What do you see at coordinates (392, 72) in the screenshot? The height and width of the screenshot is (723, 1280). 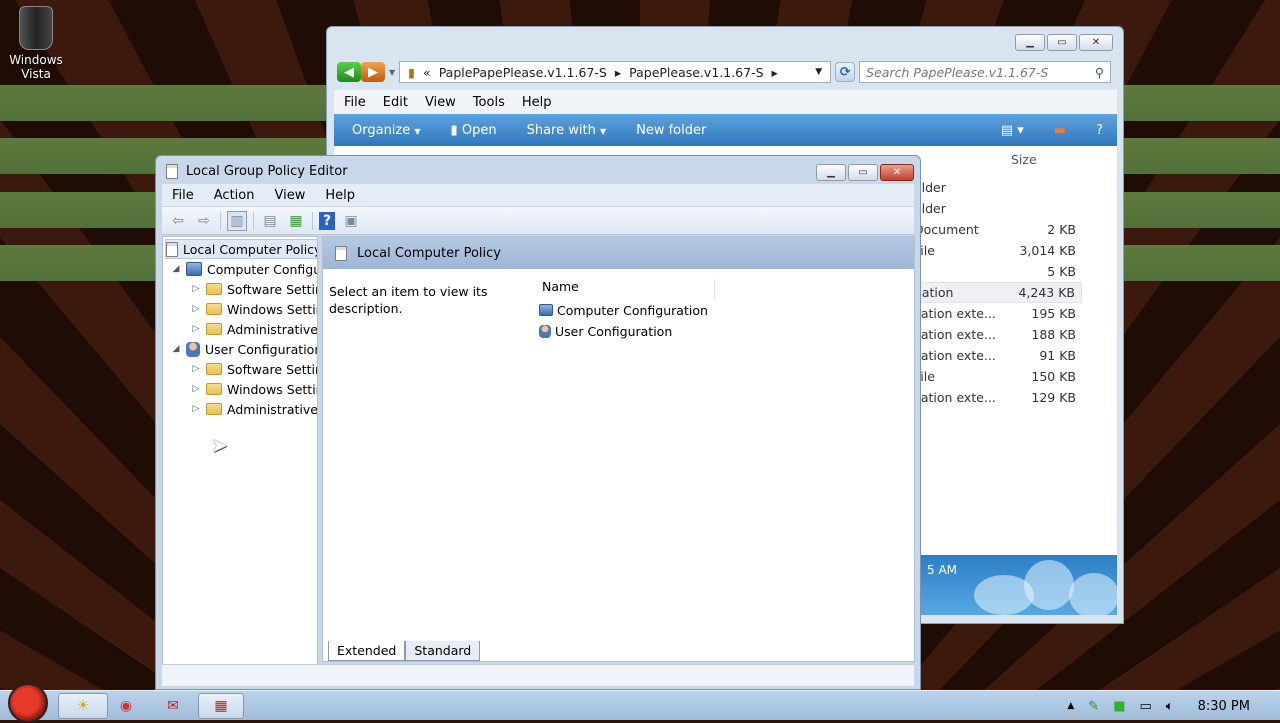 I see `recent-pages-dropdown-icon: ▼` at bounding box center [392, 72].